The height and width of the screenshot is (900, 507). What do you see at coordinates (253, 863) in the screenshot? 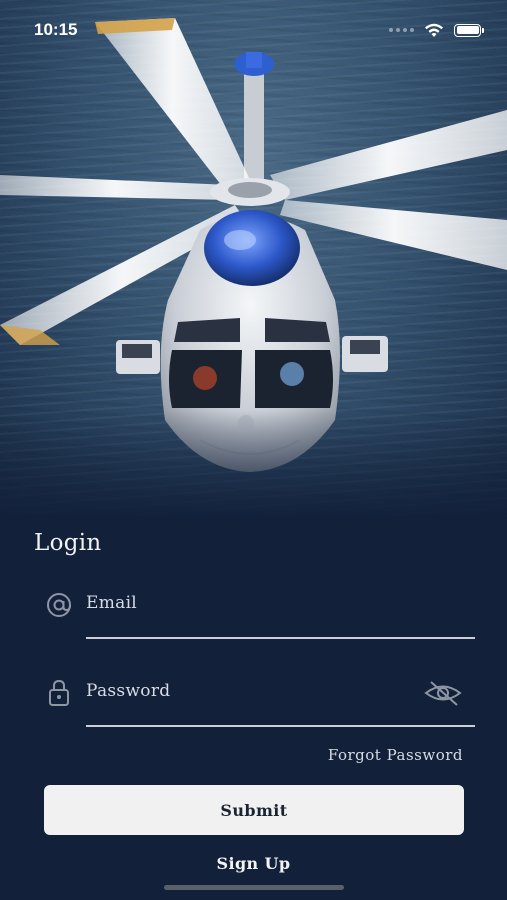
I see `sign-up-link: Sign Up` at bounding box center [253, 863].